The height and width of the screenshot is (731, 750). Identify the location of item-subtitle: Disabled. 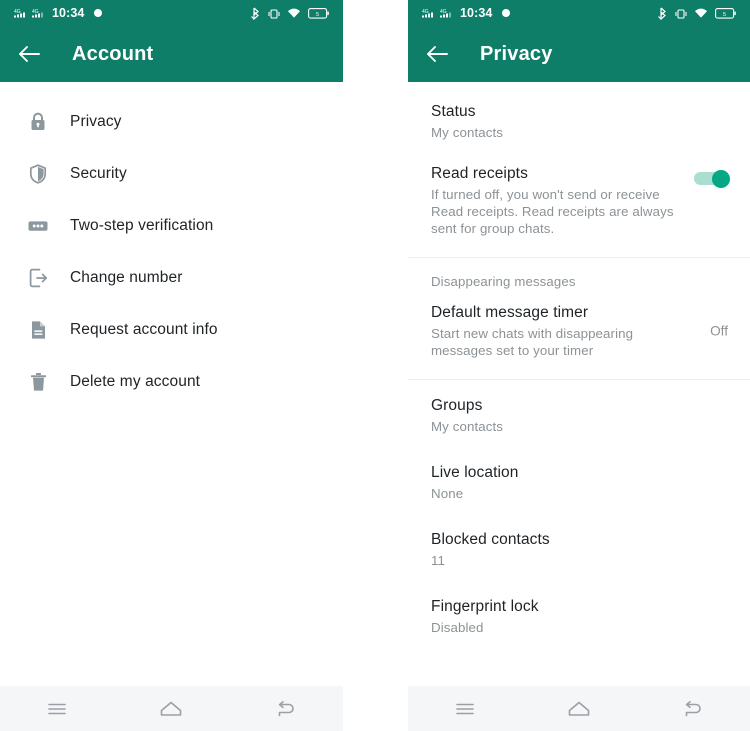
(457, 627).